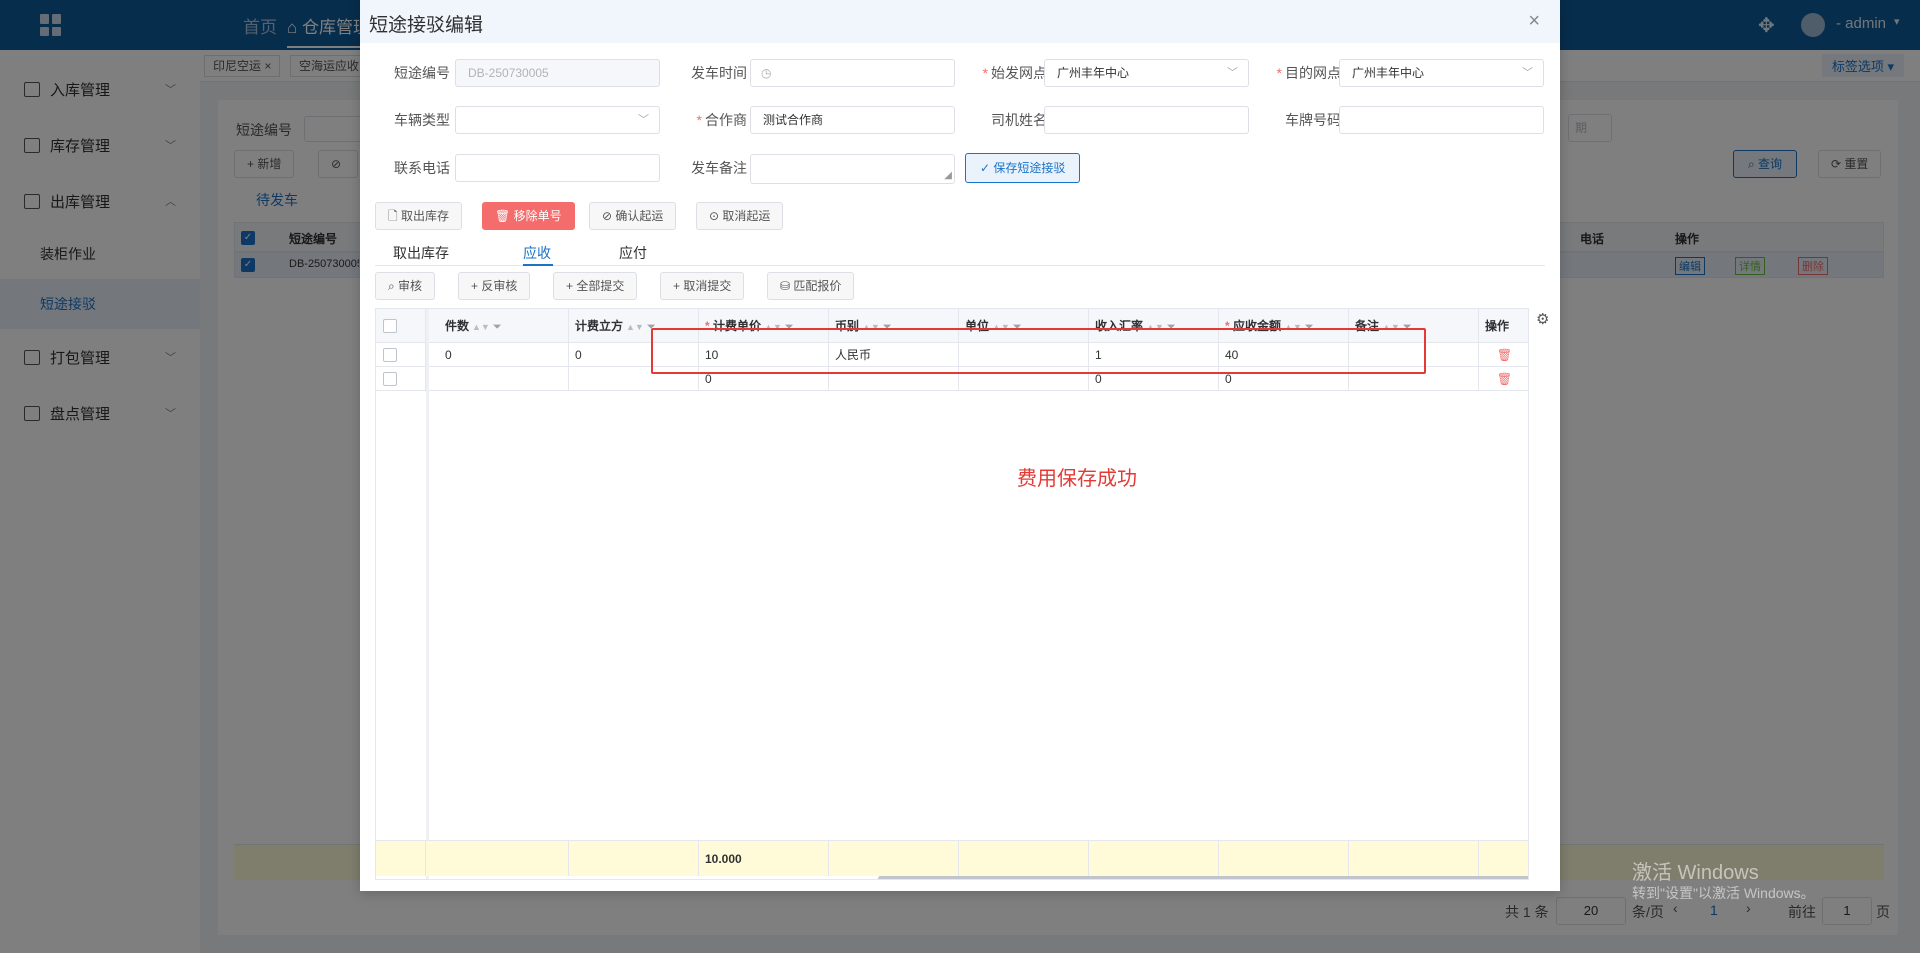 The width and height of the screenshot is (1920, 953). What do you see at coordinates (766, 73) in the screenshot?
I see `clock-icon: ◷` at bounding box center [766, 73].